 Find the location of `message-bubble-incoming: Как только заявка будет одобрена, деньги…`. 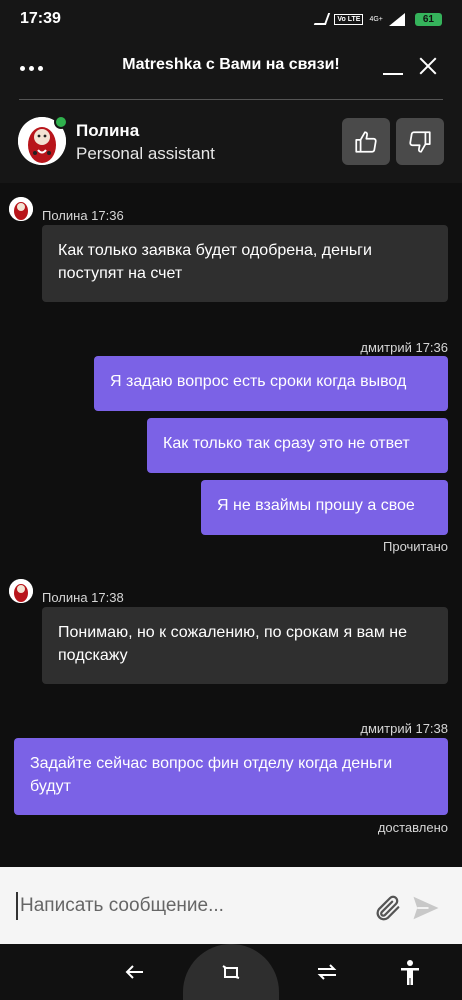

message-bubble-incoming: Как только заявка будет одобрена, деньги… is located at coordinates (245, 263).